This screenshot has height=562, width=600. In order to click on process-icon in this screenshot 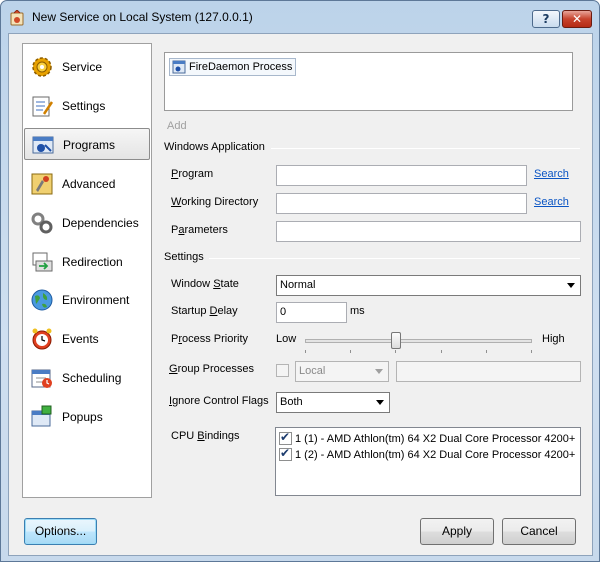, I will do `click(179, 67)`.